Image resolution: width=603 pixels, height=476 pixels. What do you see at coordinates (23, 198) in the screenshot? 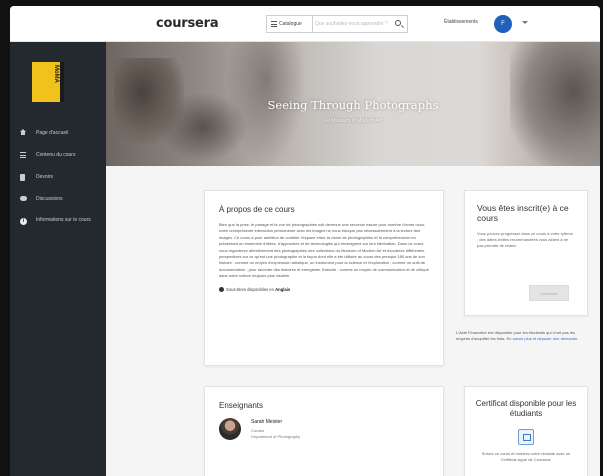
I see `chat-icon` at bounding box center [23, 198].